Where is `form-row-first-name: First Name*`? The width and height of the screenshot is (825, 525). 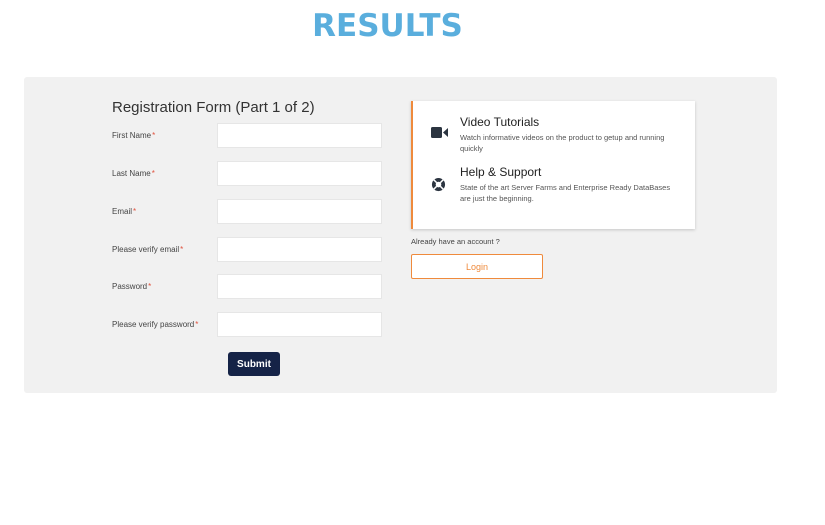 form-row-first-name: First Name* is located at coordinates (248, 136).